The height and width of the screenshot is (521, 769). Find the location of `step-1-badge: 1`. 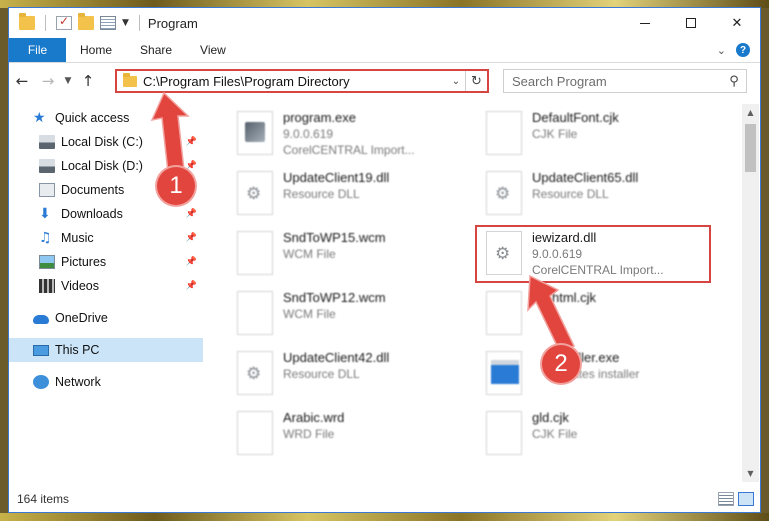

step-1-badge: 1 is located at coordinates (176, 186).